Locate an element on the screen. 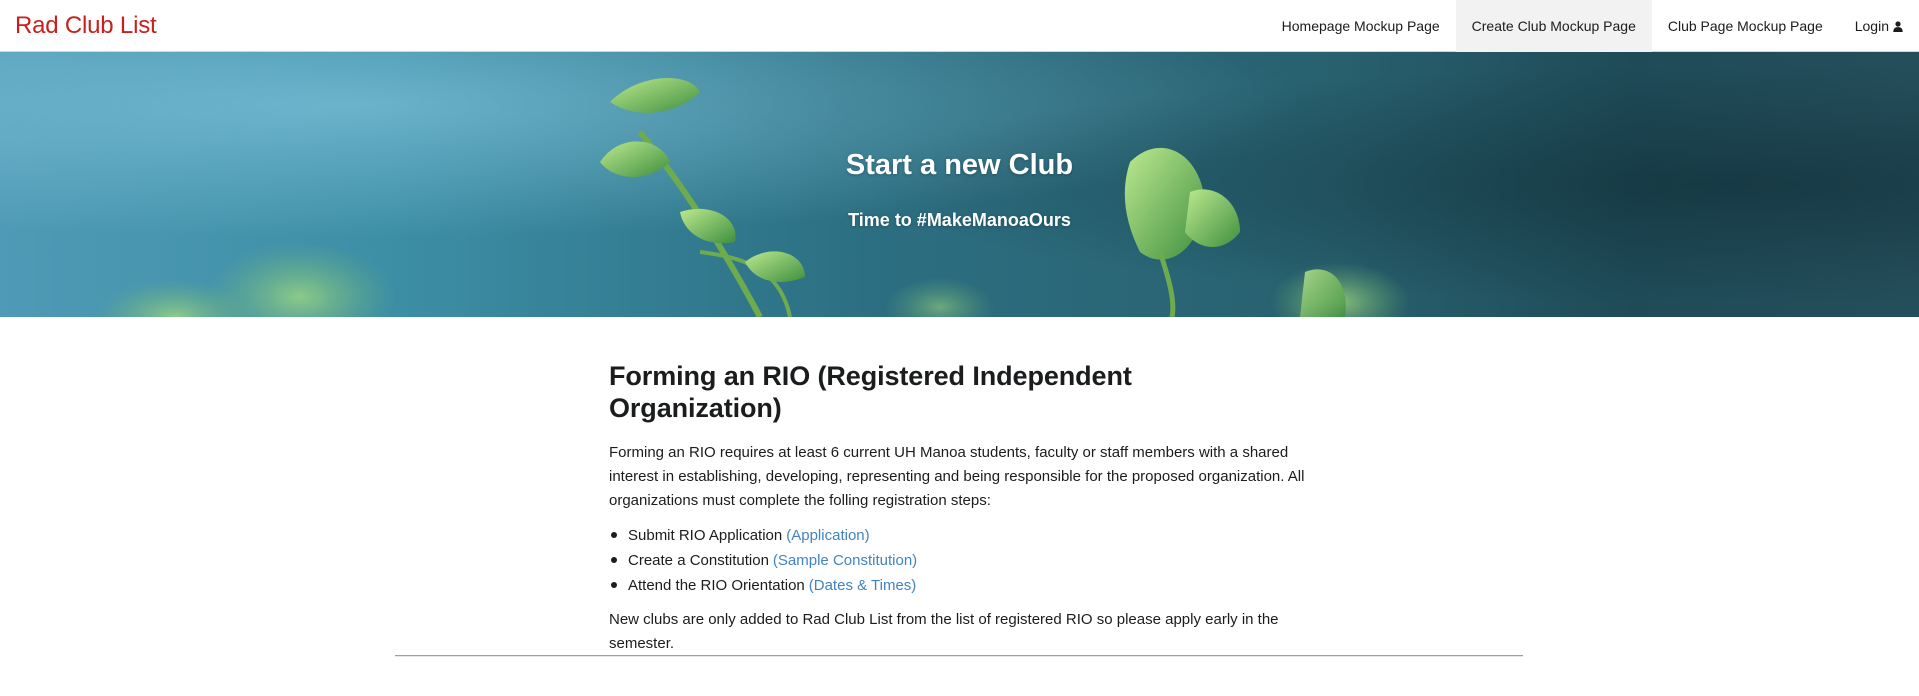 Image resolution: width=1919 pixels, height=696 pixels. application-link: (Application) is located at coordinates (827, 535).